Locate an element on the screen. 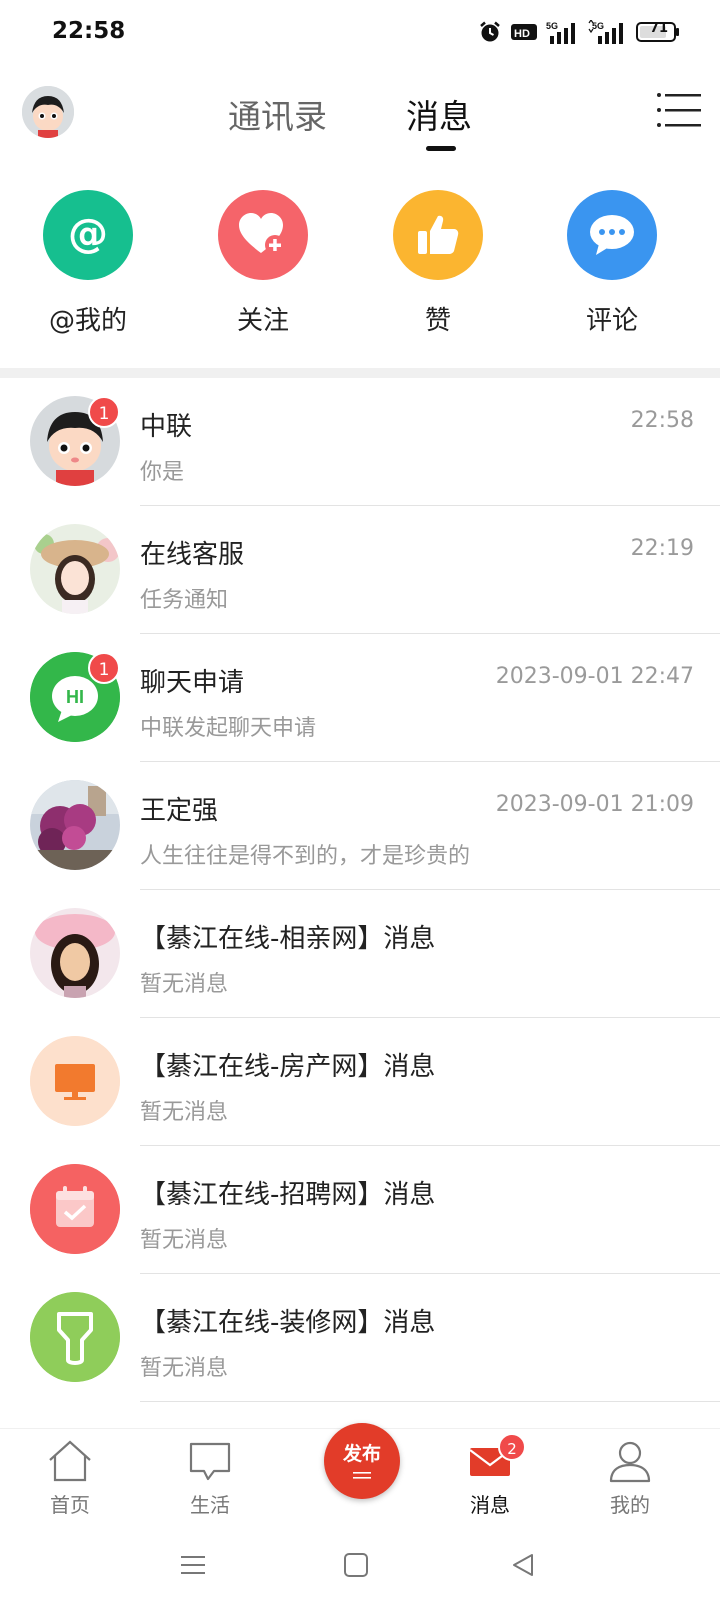 Image resolution: width=720 pixels, height=1612 pixels. quick-action-follow: 关注 is located at coordinates (263, 263).